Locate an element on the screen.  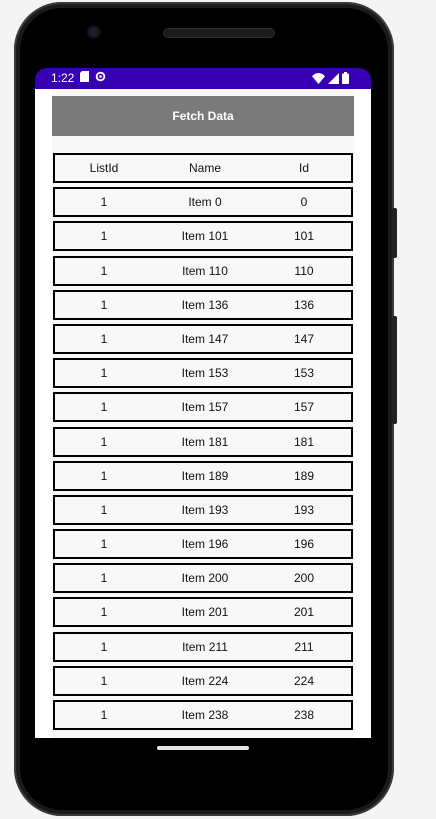
cell-name: Item 189 is located at coordinates (205, 475).